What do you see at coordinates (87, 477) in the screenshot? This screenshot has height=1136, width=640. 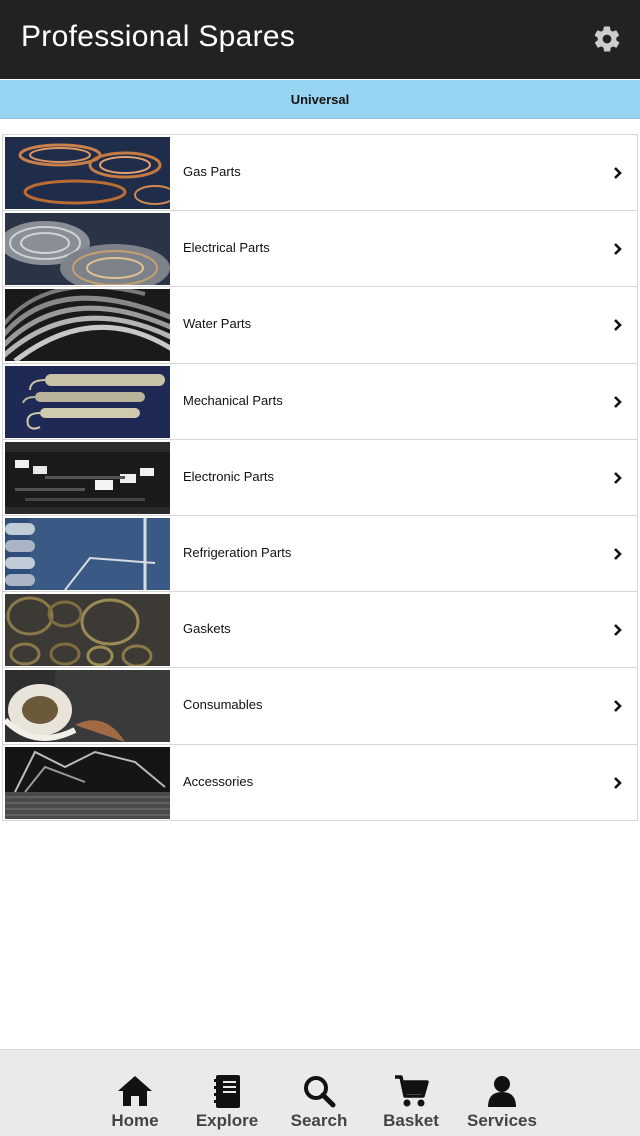 I see `electronic-parts-thumbnail` at bounding box center [87, 477].